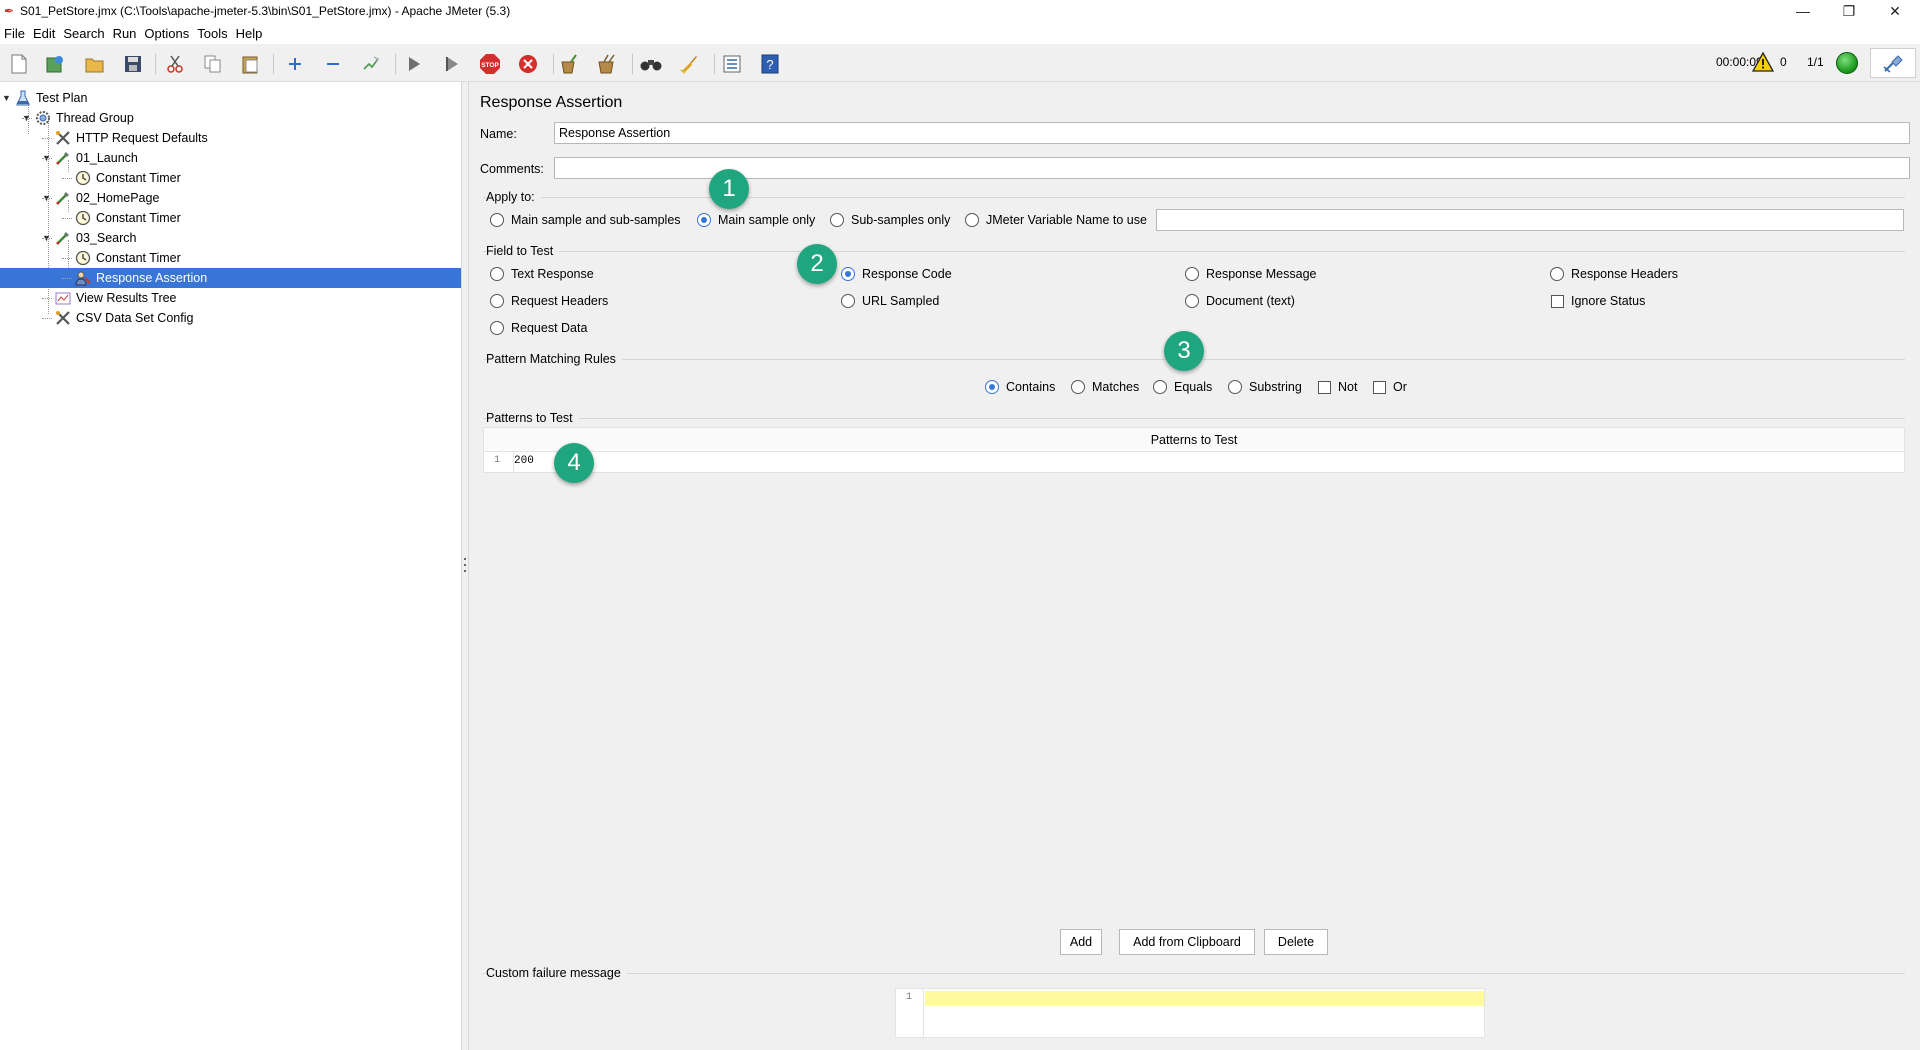 Image resolution: width=1920 pixels, height=1050 pixels. Describe the element at coordinates (131, 138) in the screenshot. I see `tree-node: HTTP Request Defaults` at that location.